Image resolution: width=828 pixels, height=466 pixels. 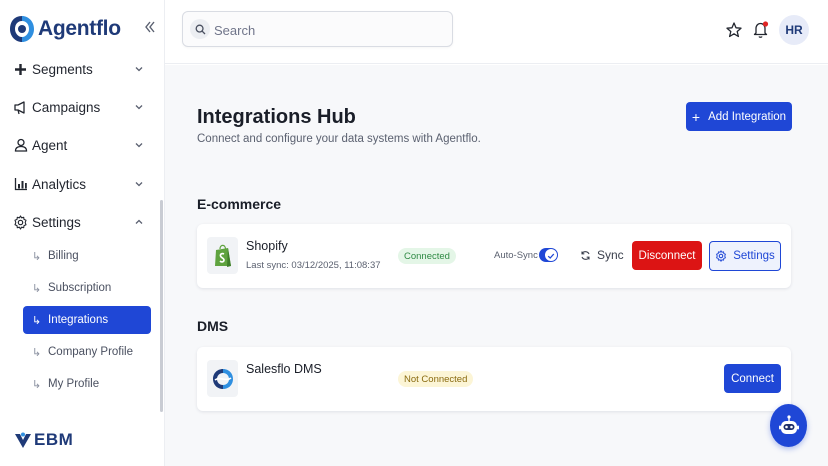 I want to click on shopify-logo-icon, so click(x=222, y=255).